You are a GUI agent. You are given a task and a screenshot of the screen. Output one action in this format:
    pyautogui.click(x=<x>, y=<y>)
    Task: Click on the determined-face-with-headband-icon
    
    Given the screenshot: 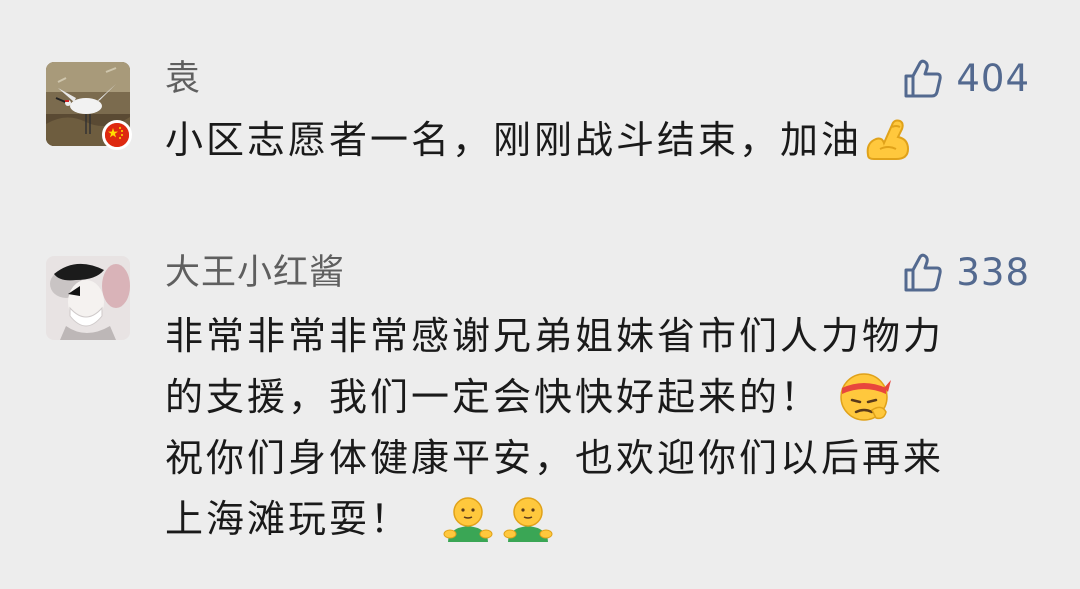 What is the action you would take?
    pyautogui.click(x=864, y=396)
    